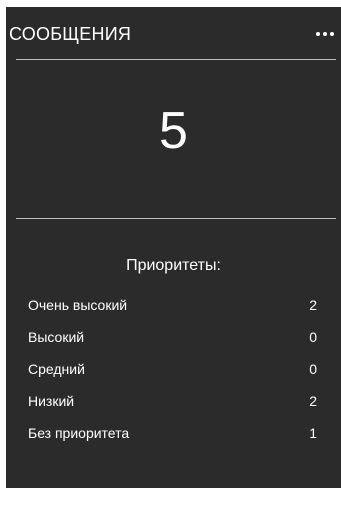  I want to click on priority-row-high: Высокий 0, so click(173, 341).